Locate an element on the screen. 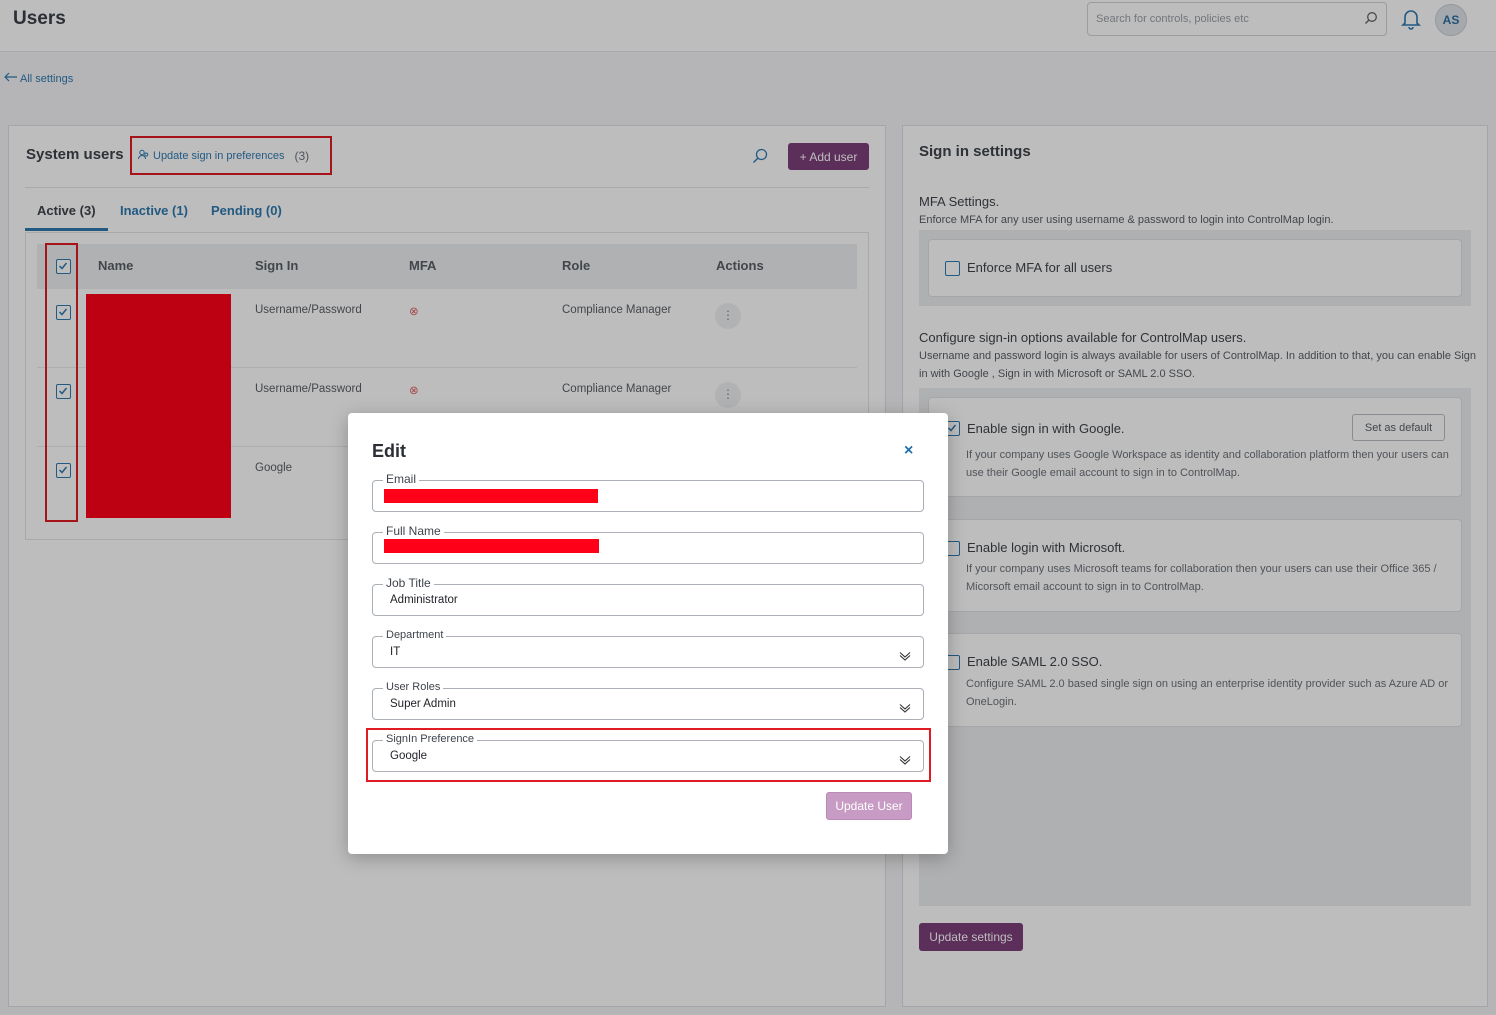 The height and width of the screenshot is (1015, 1496). highlight-box-signin-preference is located at coordinates (648, 755).